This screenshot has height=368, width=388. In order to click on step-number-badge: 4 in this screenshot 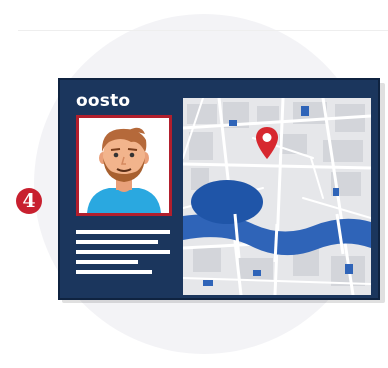, I will do `click(29, 201)`.